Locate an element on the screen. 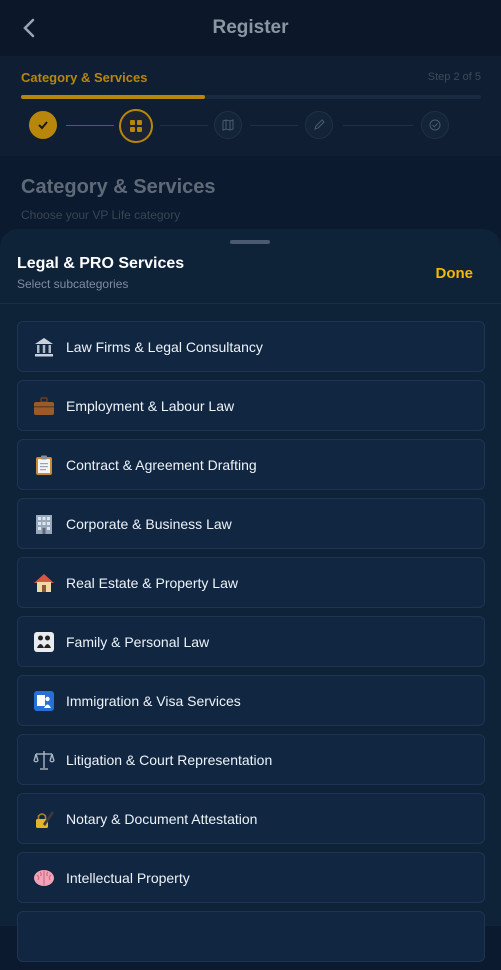 This screenshot has height=970, width=501. pencil-icon is located at coordinates (319, 124).